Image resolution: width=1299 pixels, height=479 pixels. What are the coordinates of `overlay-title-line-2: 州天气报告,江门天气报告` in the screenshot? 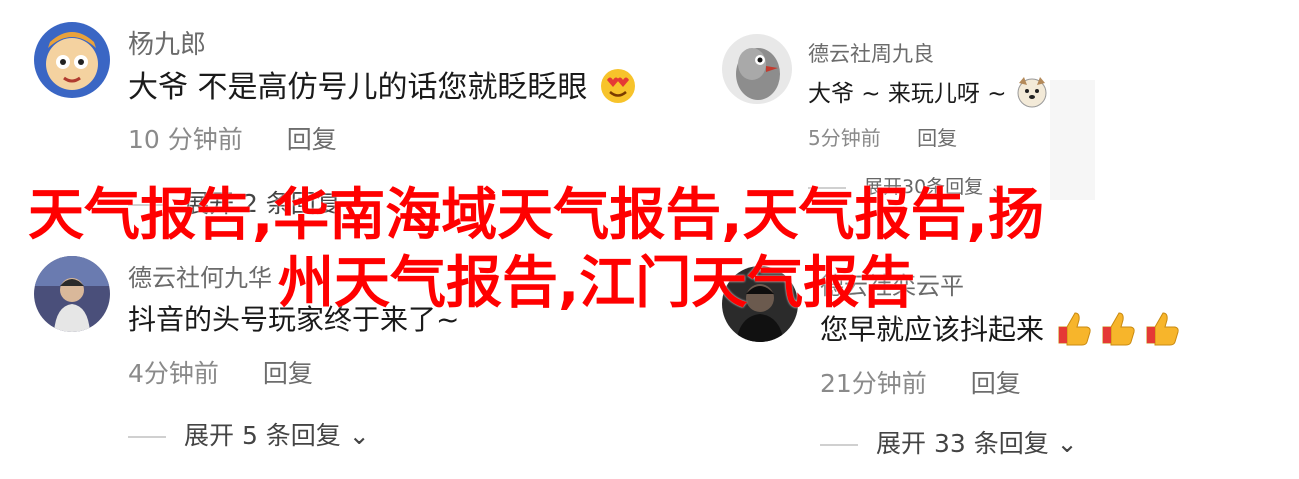 It's located at (597, 283).